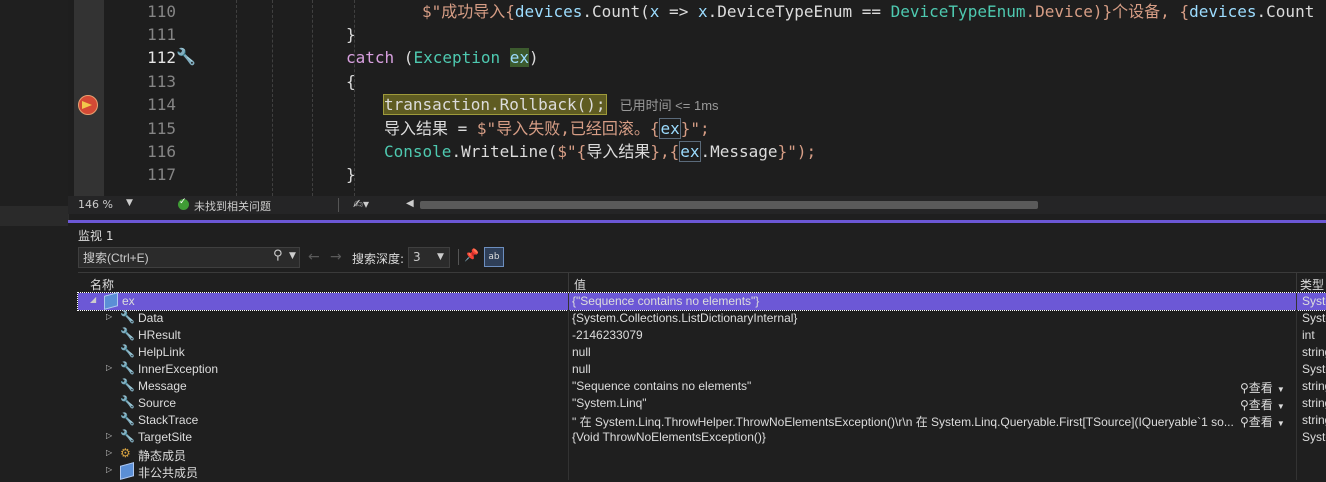 This screenshot has width=1326, height=482. What do you see at coordinates (547, 128) in the screenshot?
I see `code-text: 导入结果 = $"导入失败,已经回滚。{ex}";` at bounding box center [547, 128].